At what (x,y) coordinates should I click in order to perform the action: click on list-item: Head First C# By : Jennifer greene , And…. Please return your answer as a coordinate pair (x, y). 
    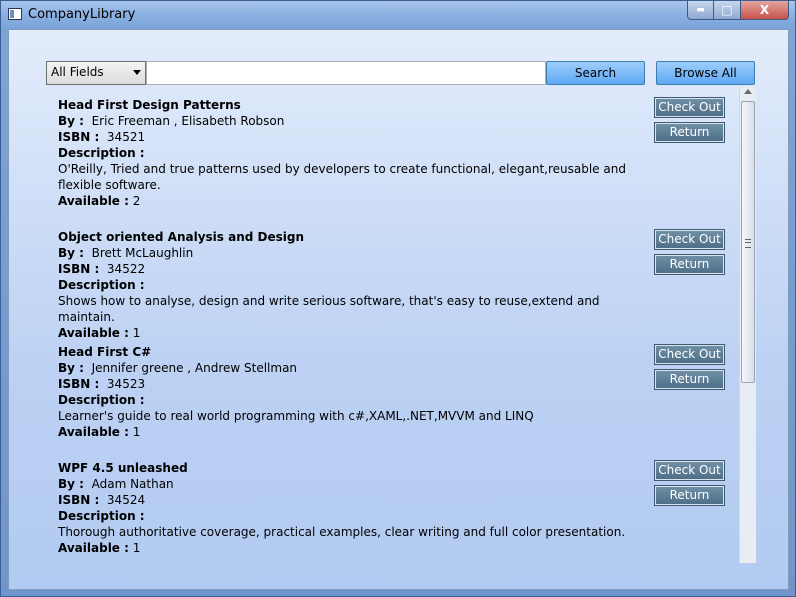
    Looking at the image, I should click on (348, 392).